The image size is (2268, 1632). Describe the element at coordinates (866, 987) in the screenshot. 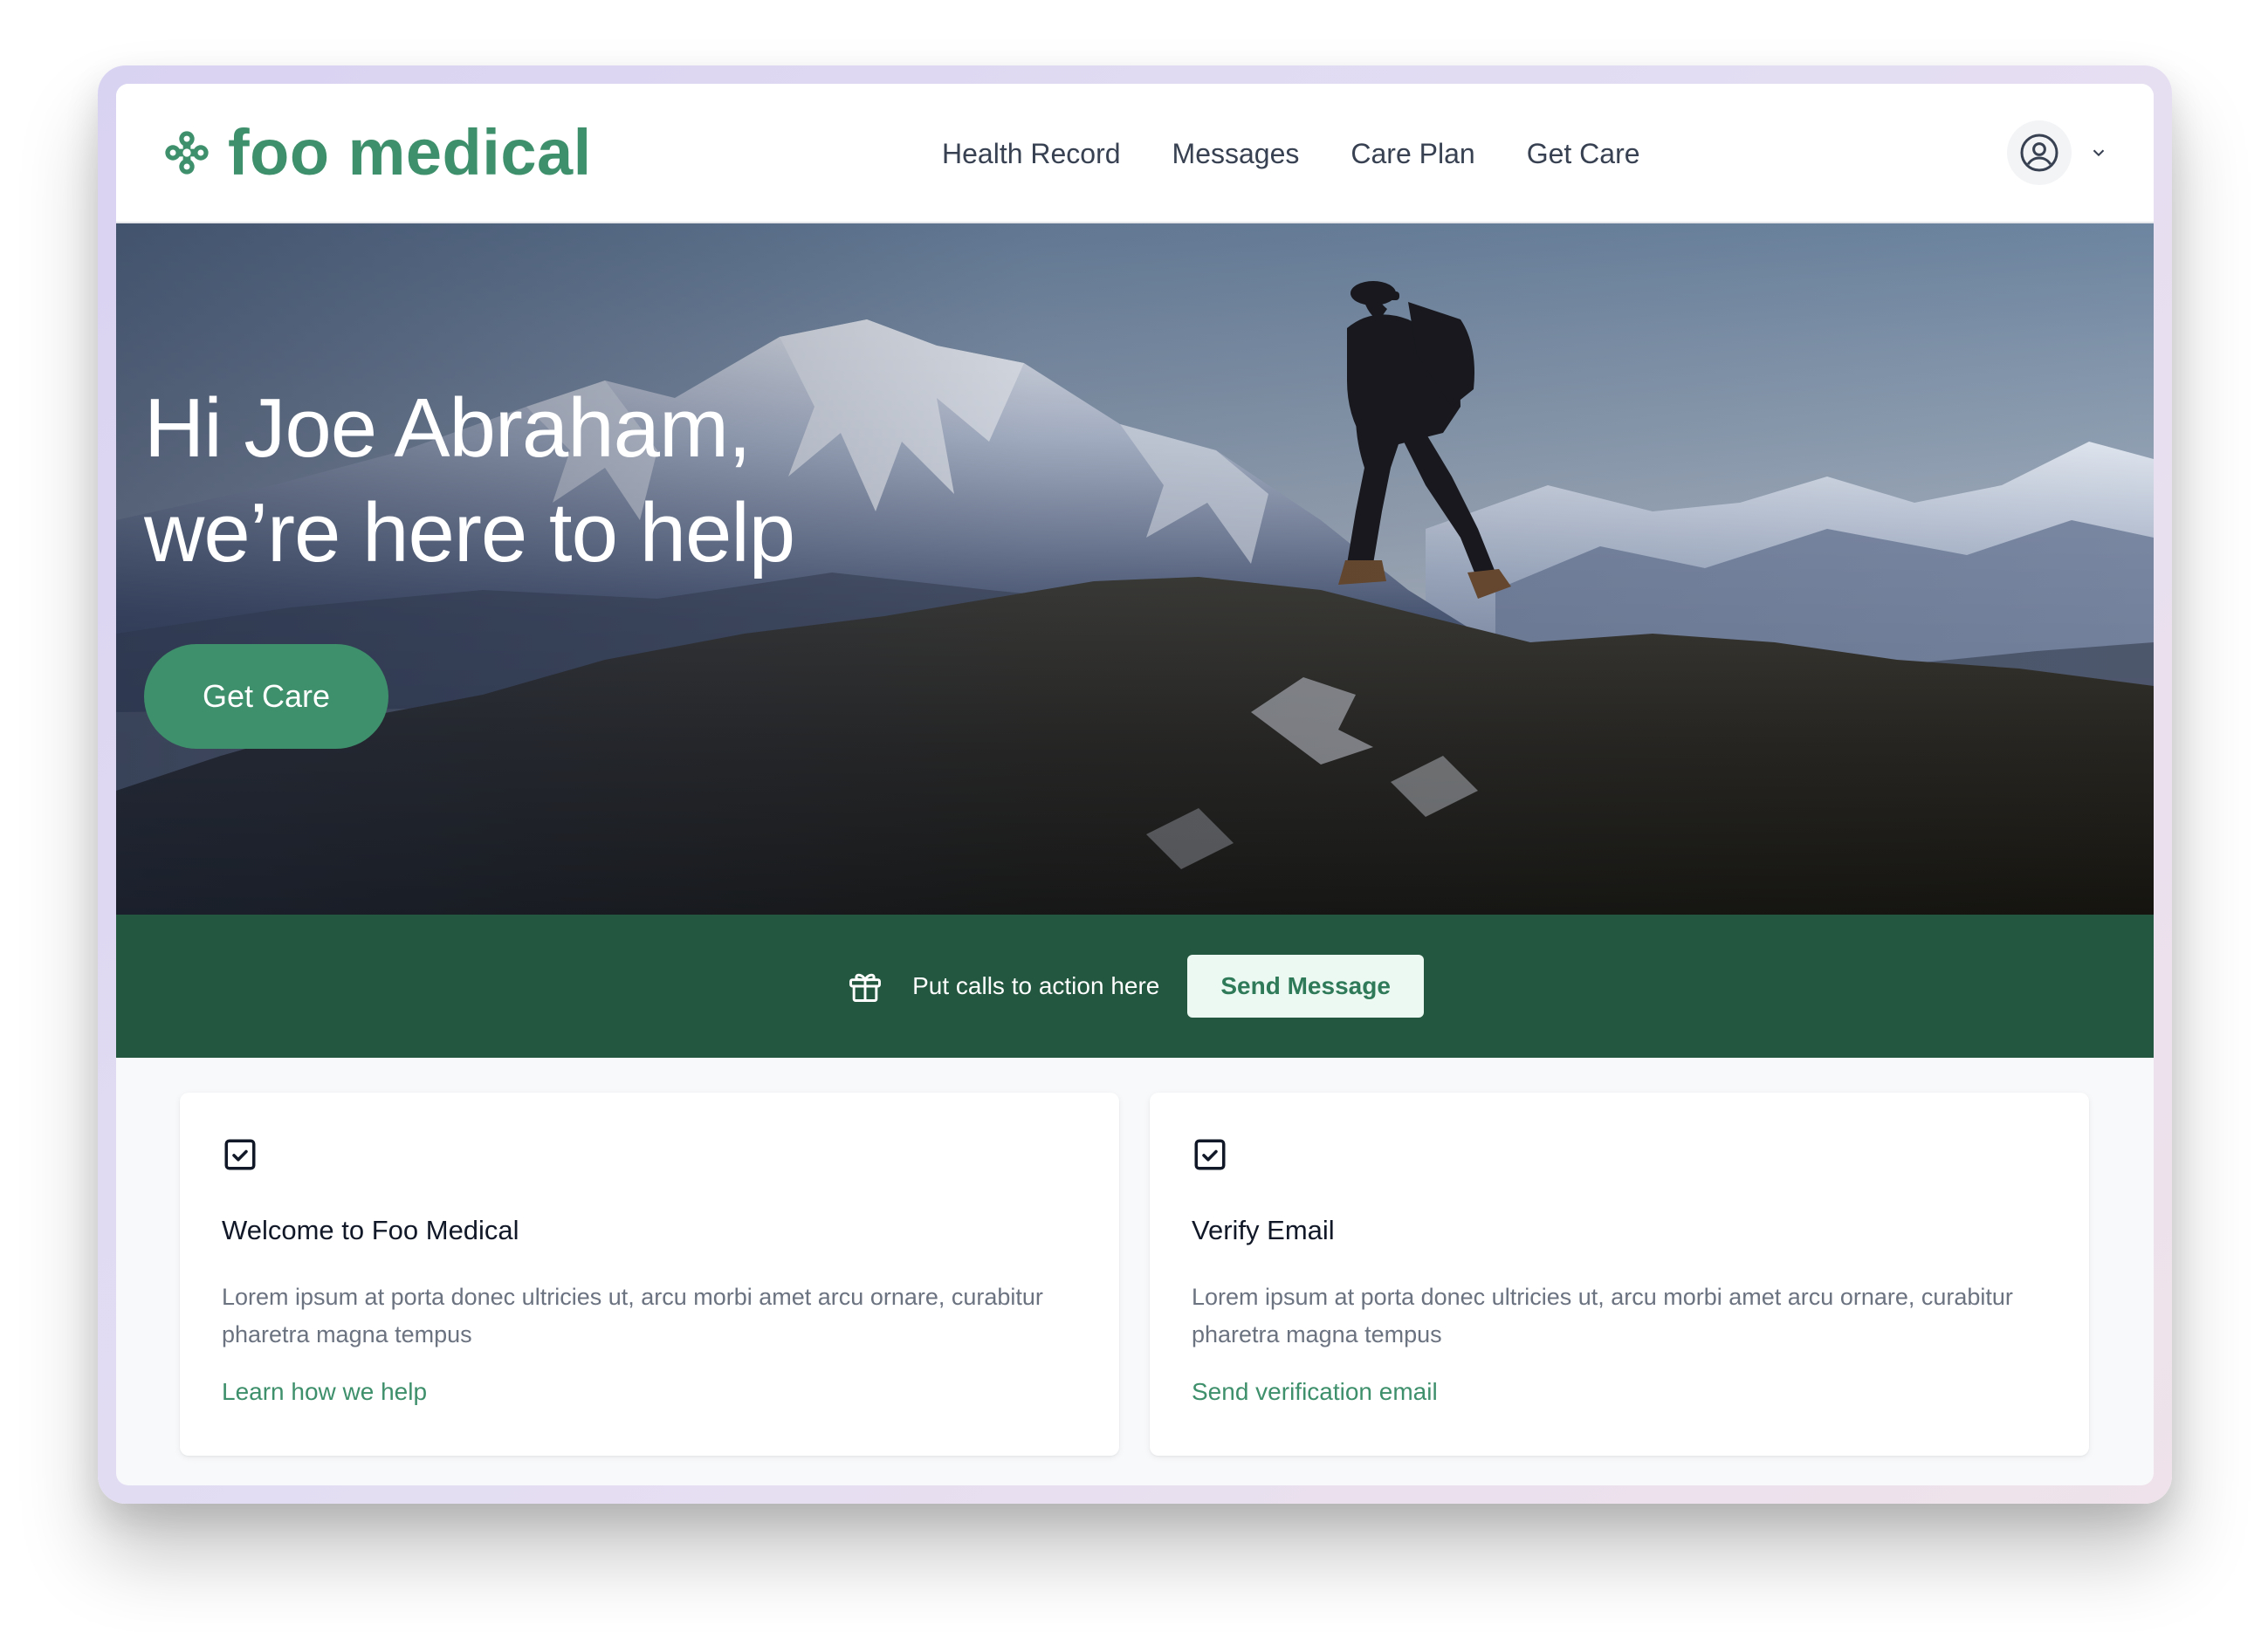

I see `gift-icon` at that location.